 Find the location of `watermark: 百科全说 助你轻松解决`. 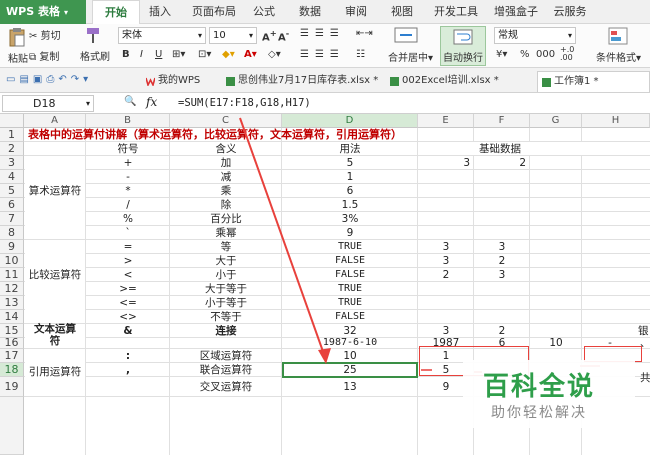

watermark: 百科全说 助你轻松解决 is located at coordinates (549, 394).